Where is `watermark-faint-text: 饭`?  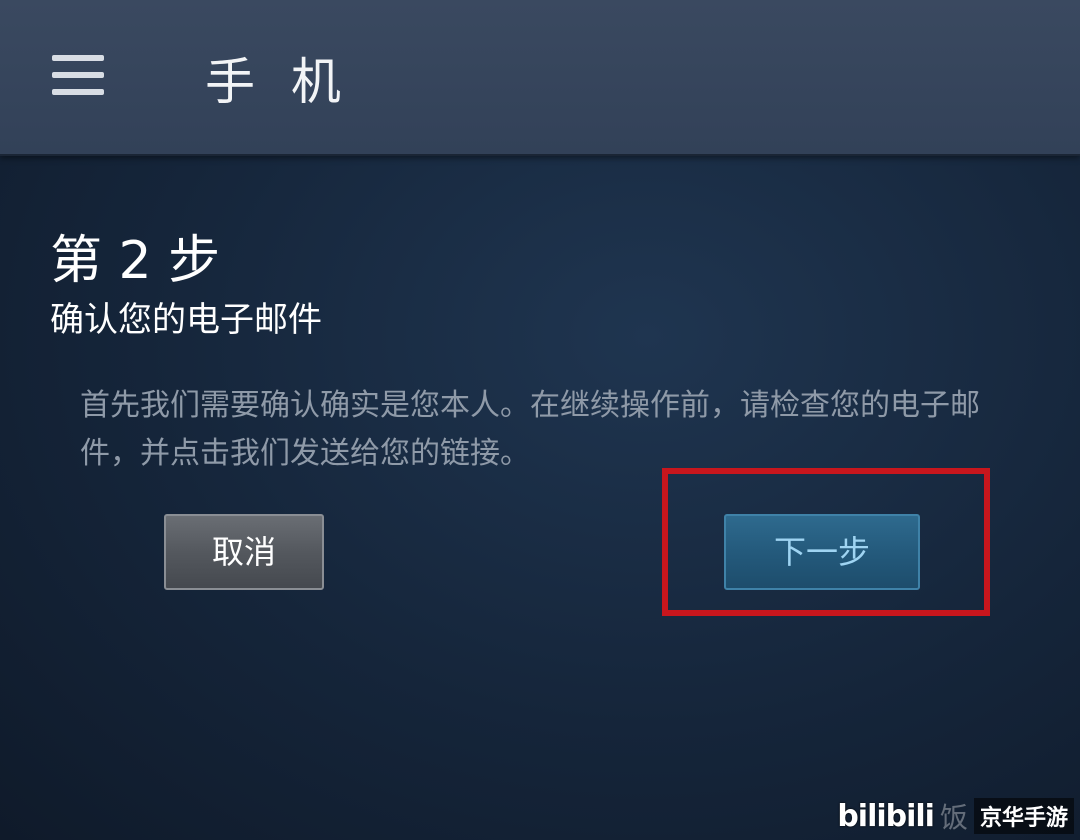
watermark-faint-text: 饭 is located at coordinates (953, 817).